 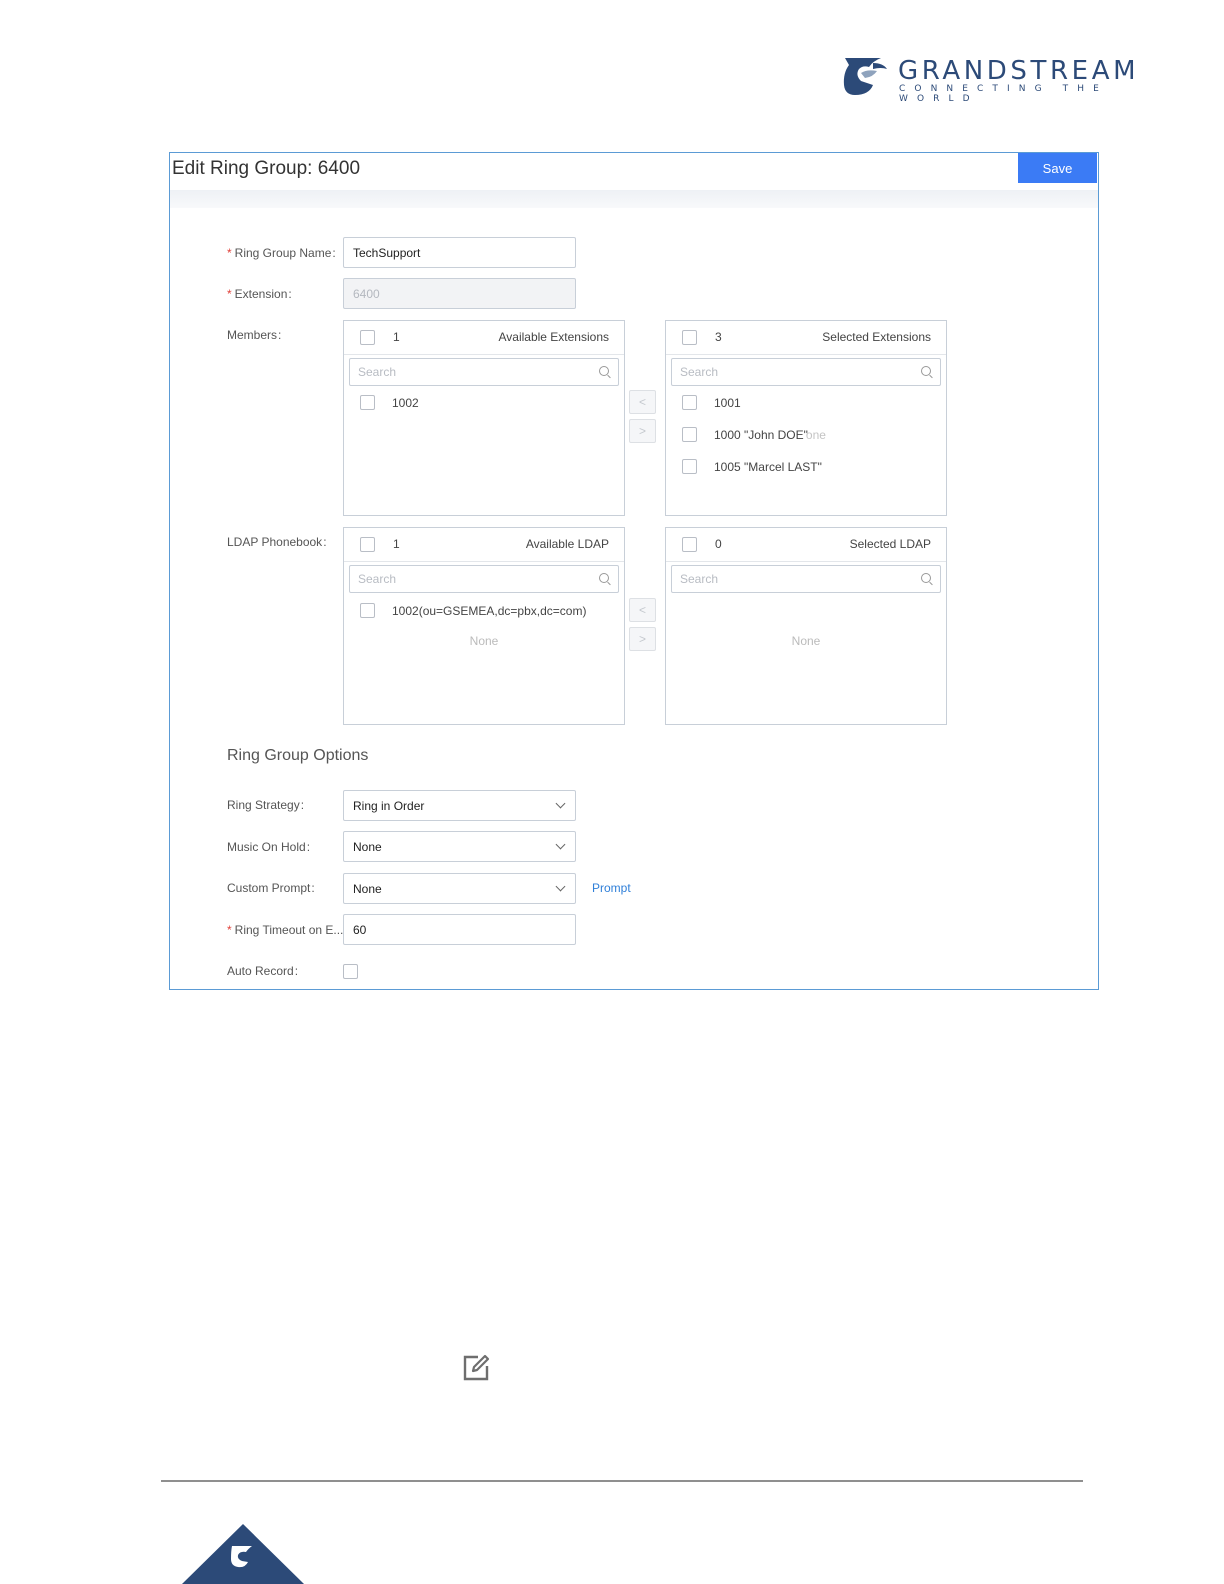 What do you see at coordinates (350, 971) in the screenshot?
I see `auto-record-checkbox` at bounding box center [350, 971].